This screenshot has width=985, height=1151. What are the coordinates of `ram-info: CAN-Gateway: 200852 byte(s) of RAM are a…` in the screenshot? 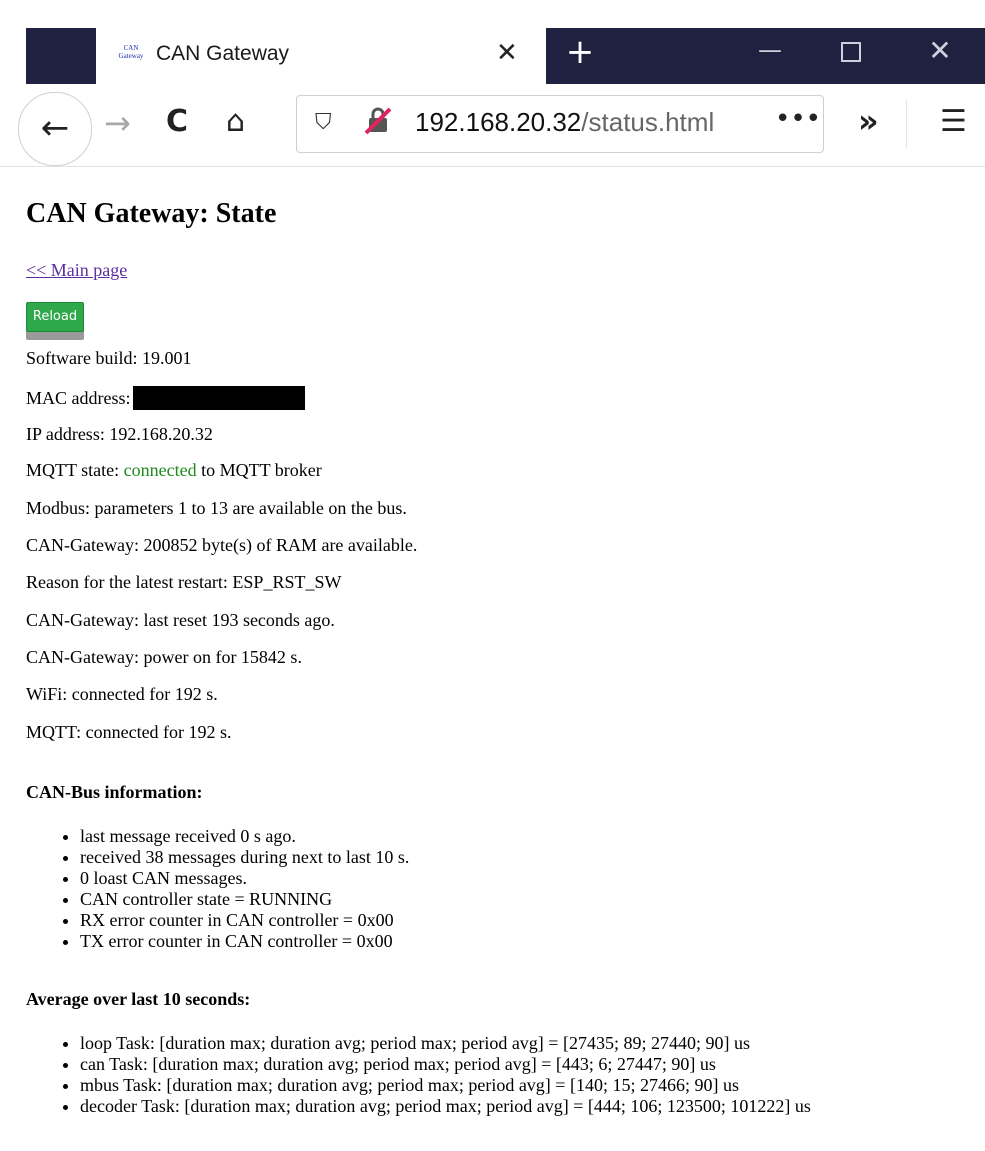 It's located at (222, 545).